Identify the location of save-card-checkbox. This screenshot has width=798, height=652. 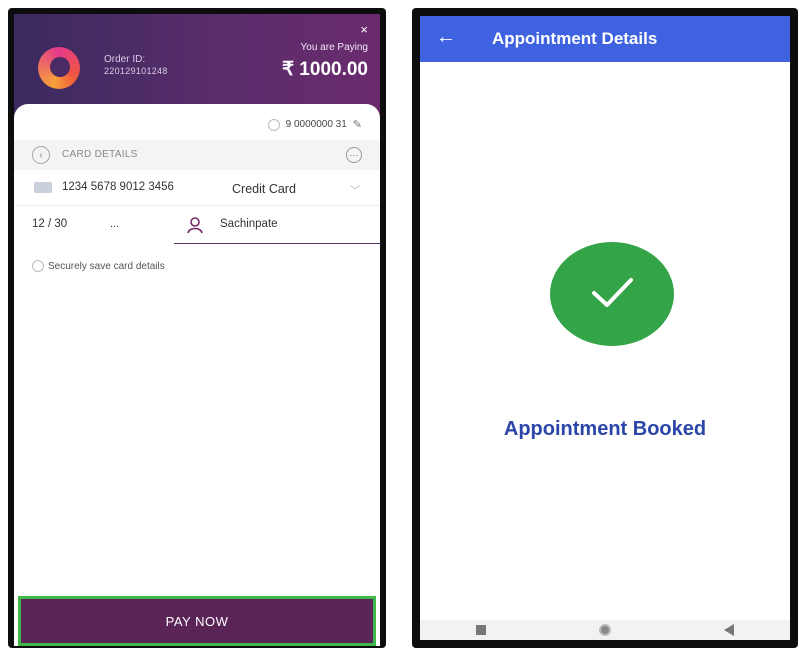
(38, 266).